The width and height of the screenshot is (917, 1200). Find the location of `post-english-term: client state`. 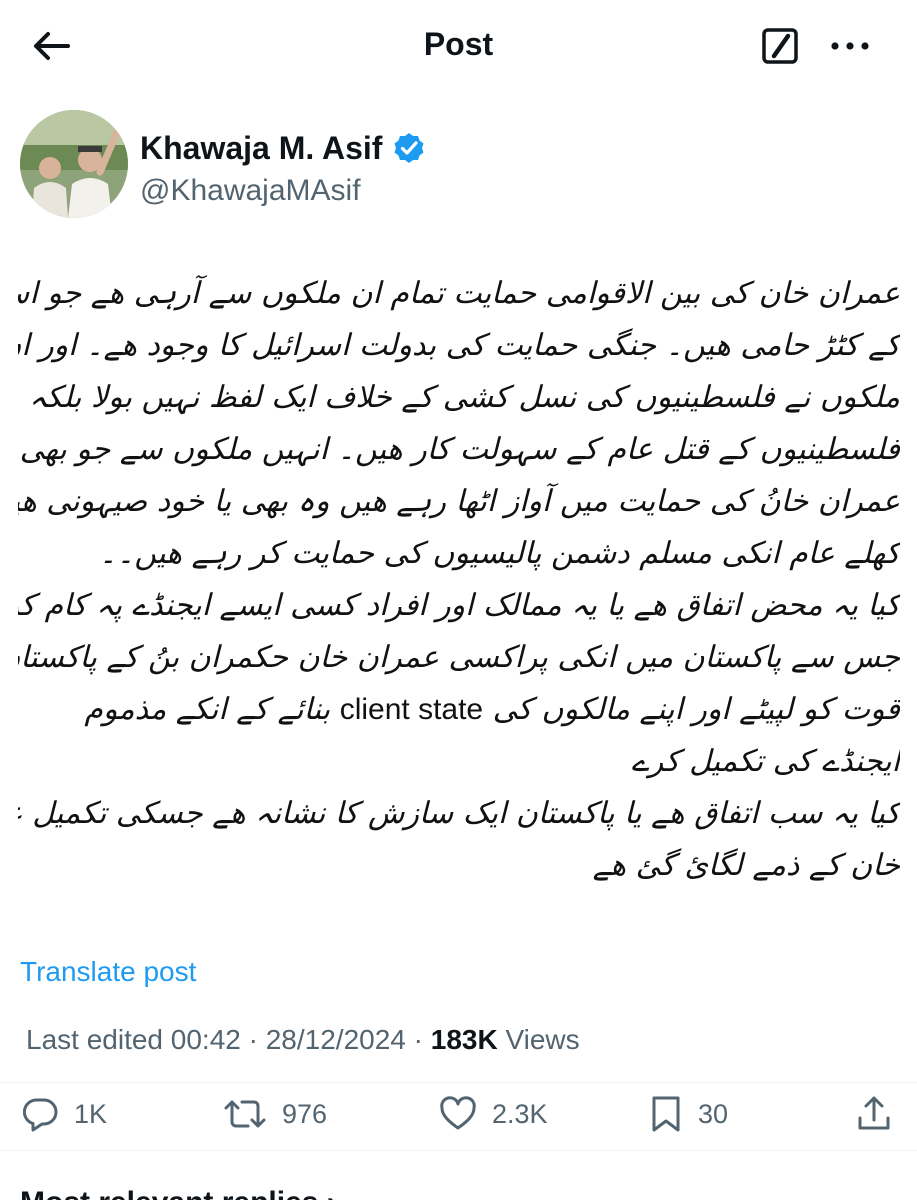

post-english-term: client state is located at coordinates (411, 709).